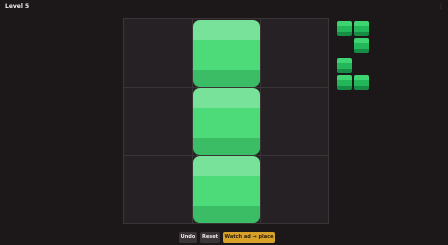 This screenshot has height=245, width=448. Describe the element at coordinates (17, 6) in the screenshot. I see `level-title: Level 5` at that location.